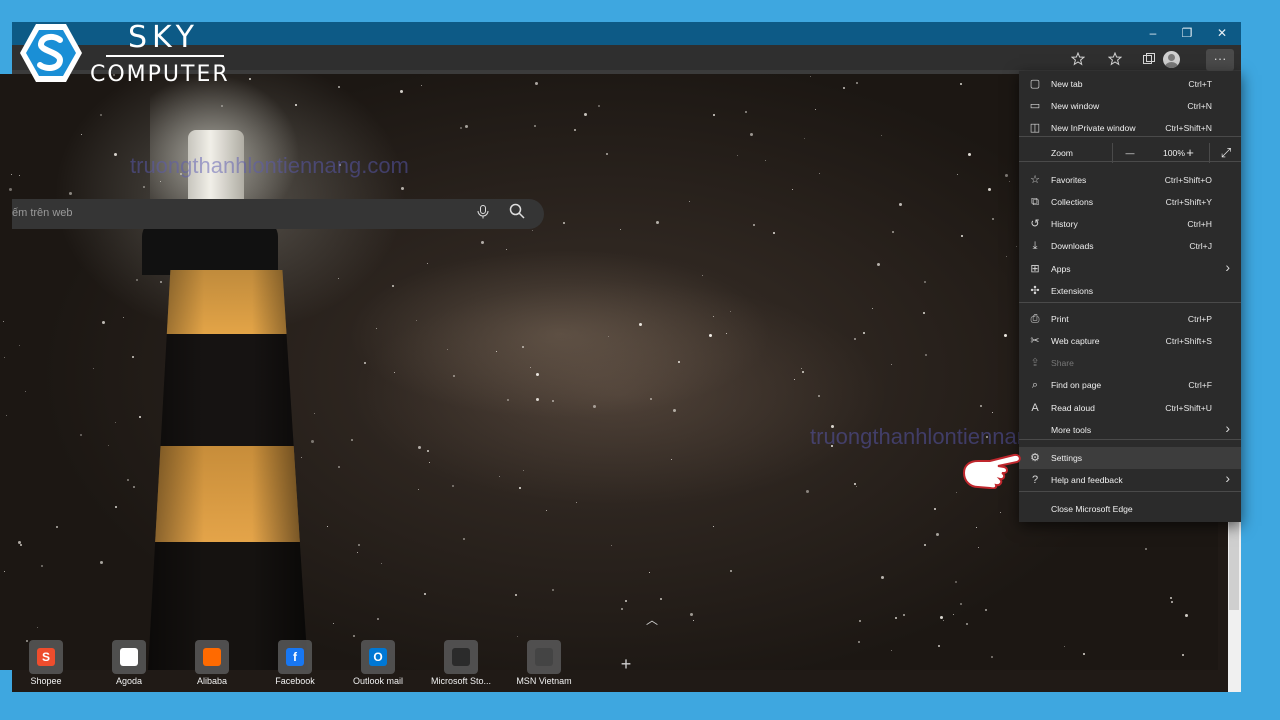  I want to click on menu-item-shortcut: Ctrl+Shift+O, so click(1188, 180).